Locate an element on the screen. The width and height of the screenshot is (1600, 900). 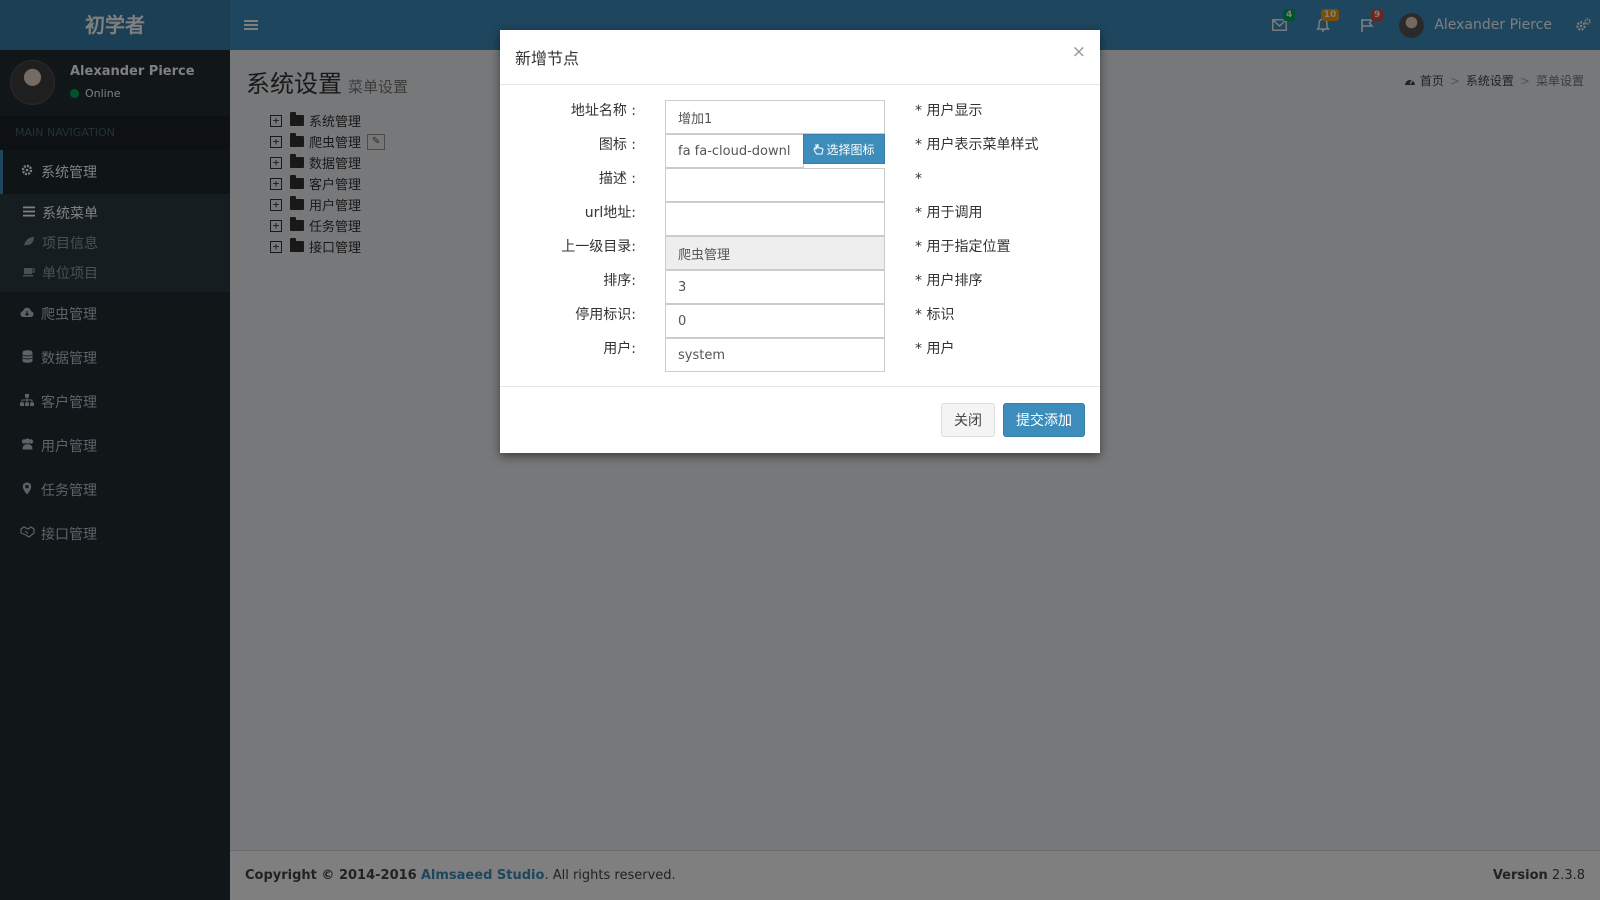
form-row-desc: 描述 : * is located at coordinates (800, 185).